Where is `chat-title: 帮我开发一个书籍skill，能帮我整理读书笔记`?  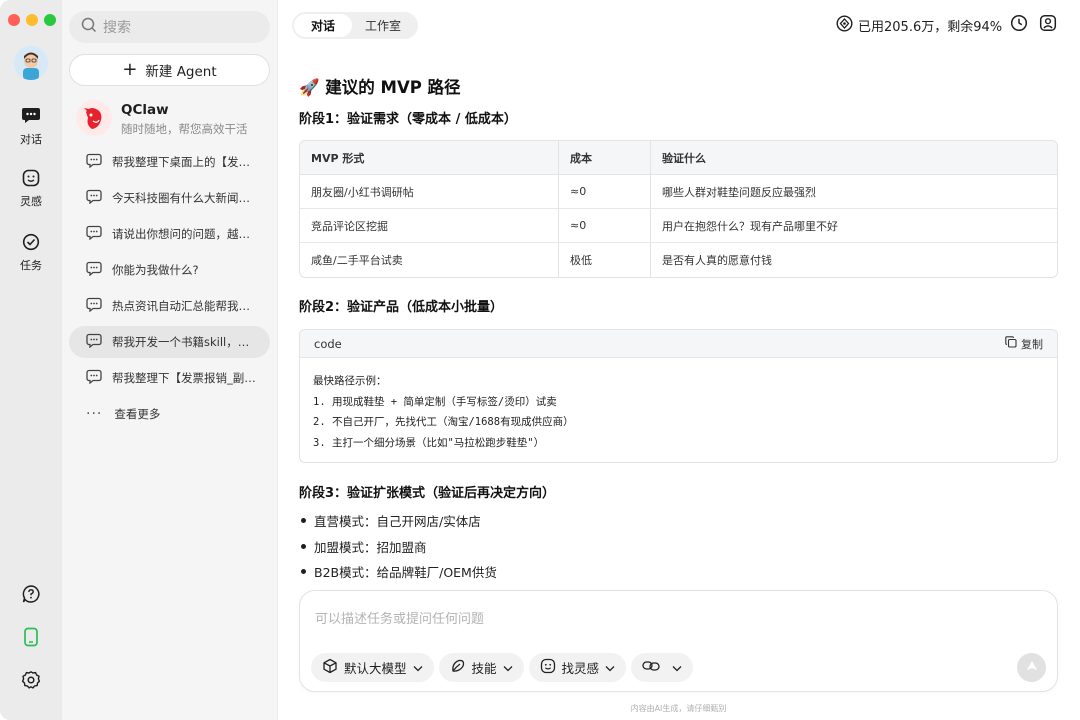 chat-title: 帮我开发一个书籍skill，能帮我整理读书笔记 is located at coordinates (185, 342).